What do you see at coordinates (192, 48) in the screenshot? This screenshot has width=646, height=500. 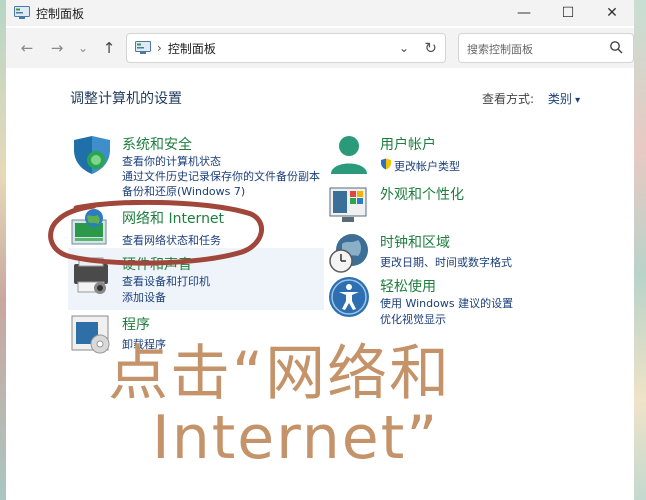 I see `breadcrumb-control-panel: 控制面板` at bounding box center [192, 48].